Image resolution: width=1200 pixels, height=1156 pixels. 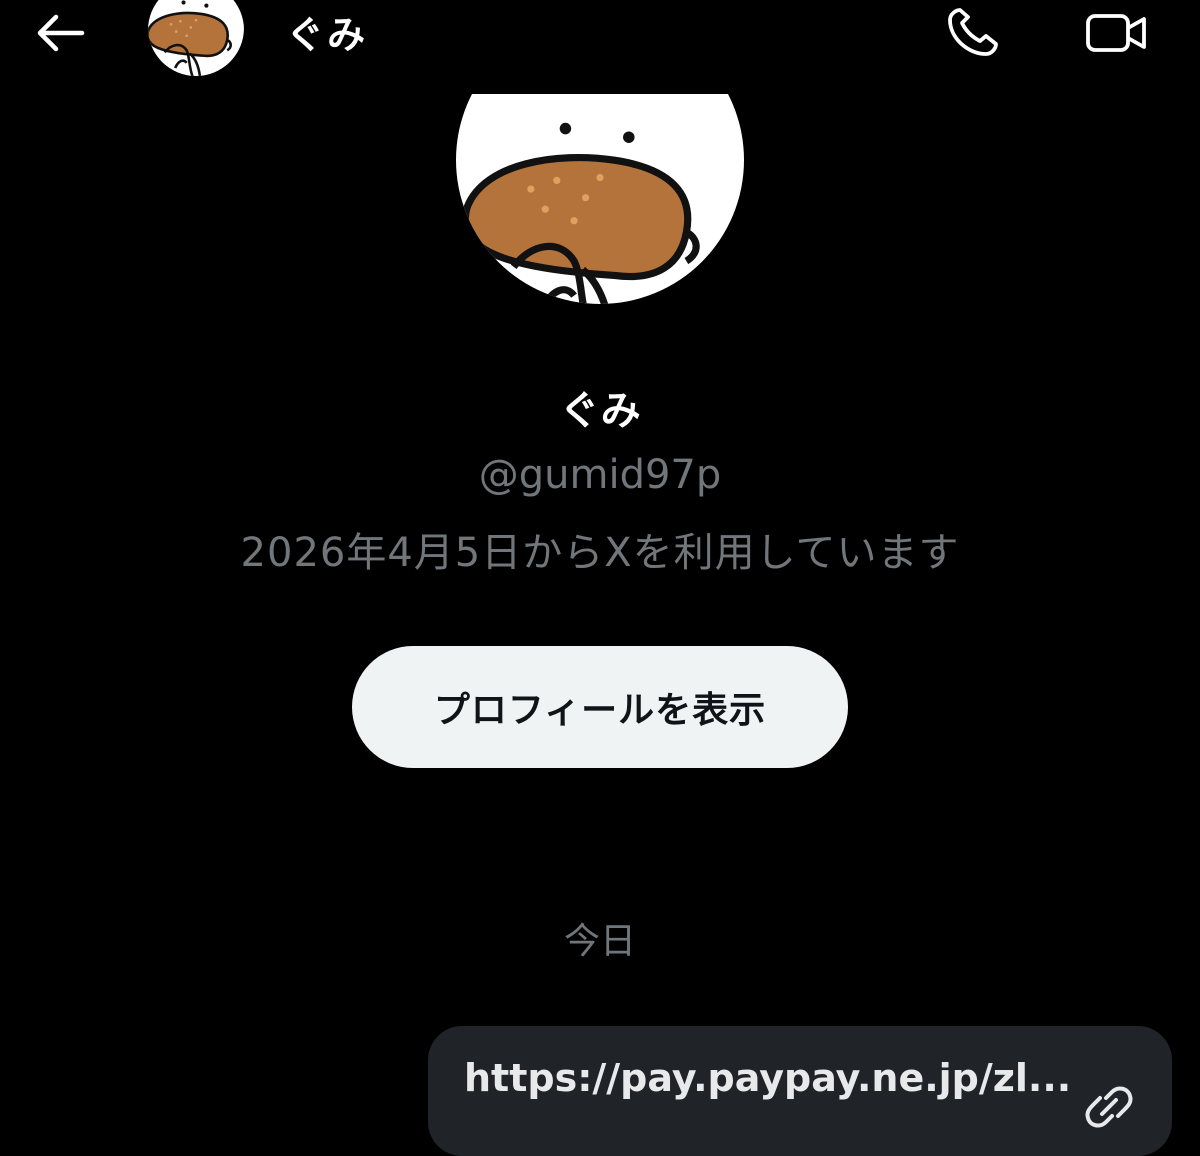 I want to click on profile-avatar, so click(x=600, y=199).